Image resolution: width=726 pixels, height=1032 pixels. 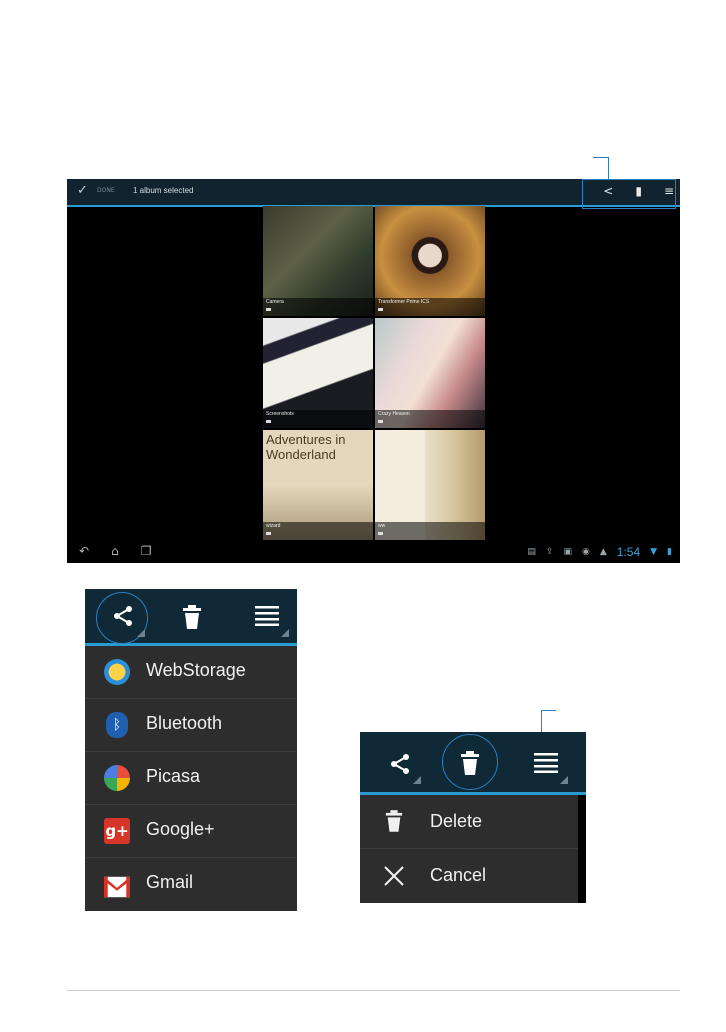 What do you see at coordinates (456, 821) in the screenshot?
I see `menu-item-label: Delete` at bounding box center [456, 821].